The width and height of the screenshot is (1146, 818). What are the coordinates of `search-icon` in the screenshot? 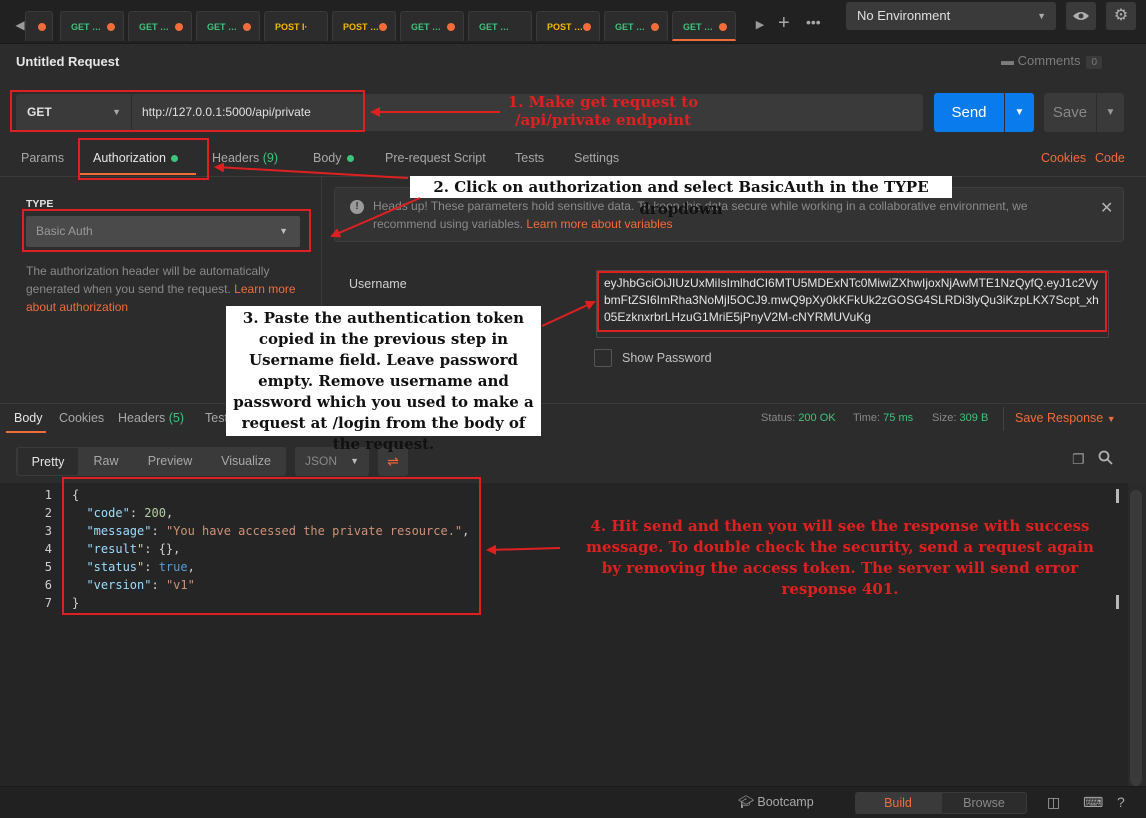 It's located at (1105, 459).